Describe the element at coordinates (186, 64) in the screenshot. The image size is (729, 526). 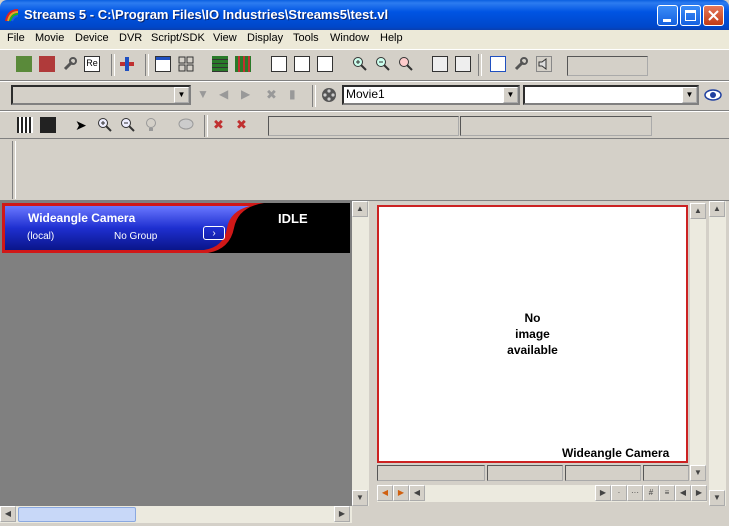
I see `grid-view-icon` at that location.